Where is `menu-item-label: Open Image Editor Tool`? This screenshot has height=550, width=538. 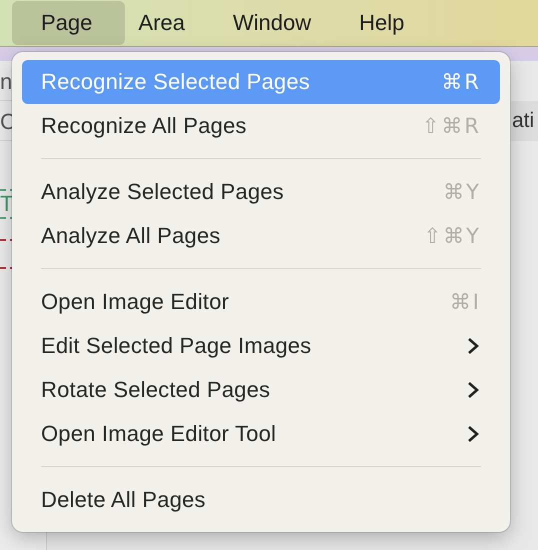
menu-item-label: Open Image Editor Tool is located at coordinates (159, 434).